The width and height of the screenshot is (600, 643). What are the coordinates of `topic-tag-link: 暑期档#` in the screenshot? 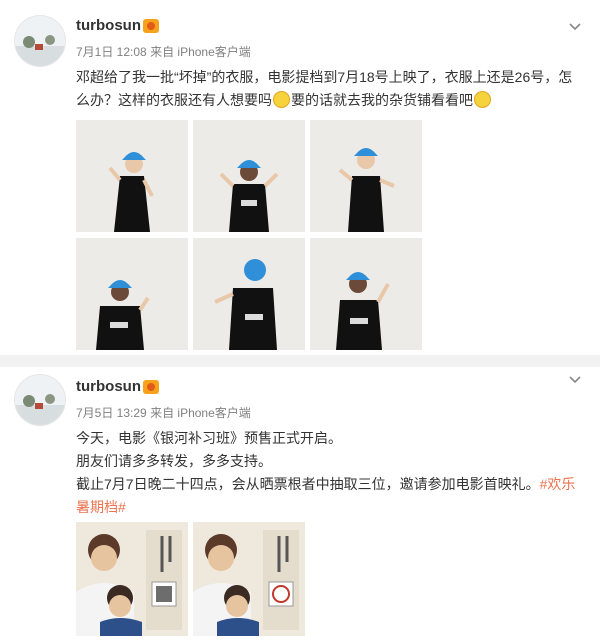 It's located at (101, 507).